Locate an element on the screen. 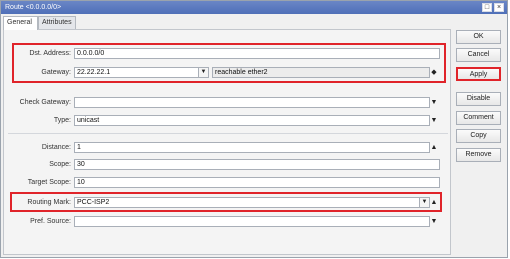 The image size is (510, 259). pref-source-field is located at coordinates (252, 221).